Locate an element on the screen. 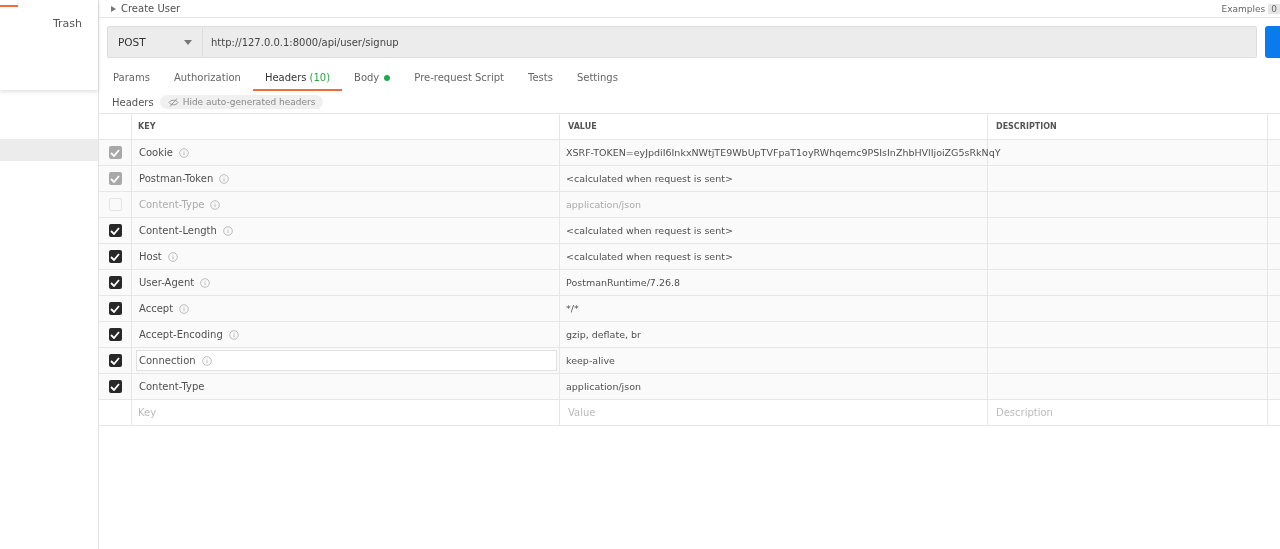 This screenshot has width=1280, height=549. value-cell: keep-alive is located at coordinates (590, 360).